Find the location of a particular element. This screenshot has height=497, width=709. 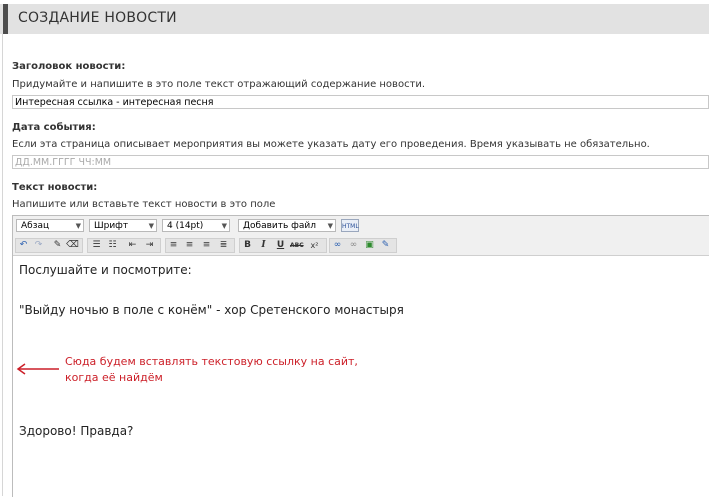

editor-line: Здорово! Правда? is located at coordinates (76, 431).